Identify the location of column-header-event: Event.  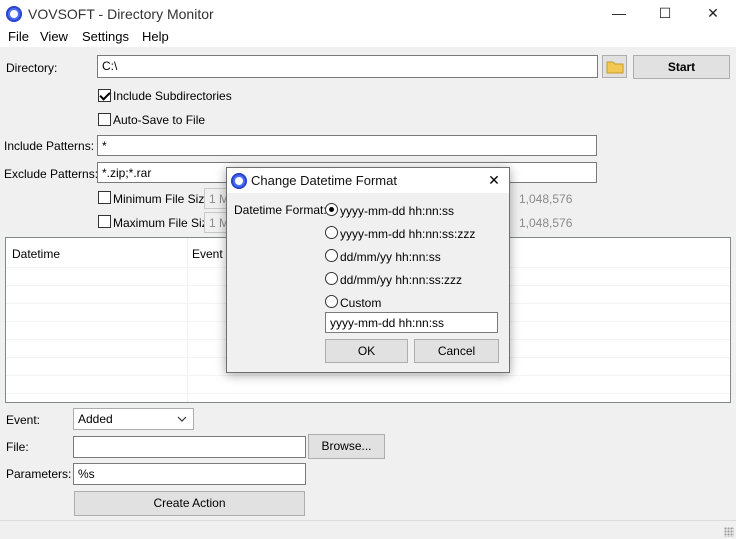
(207, 254).